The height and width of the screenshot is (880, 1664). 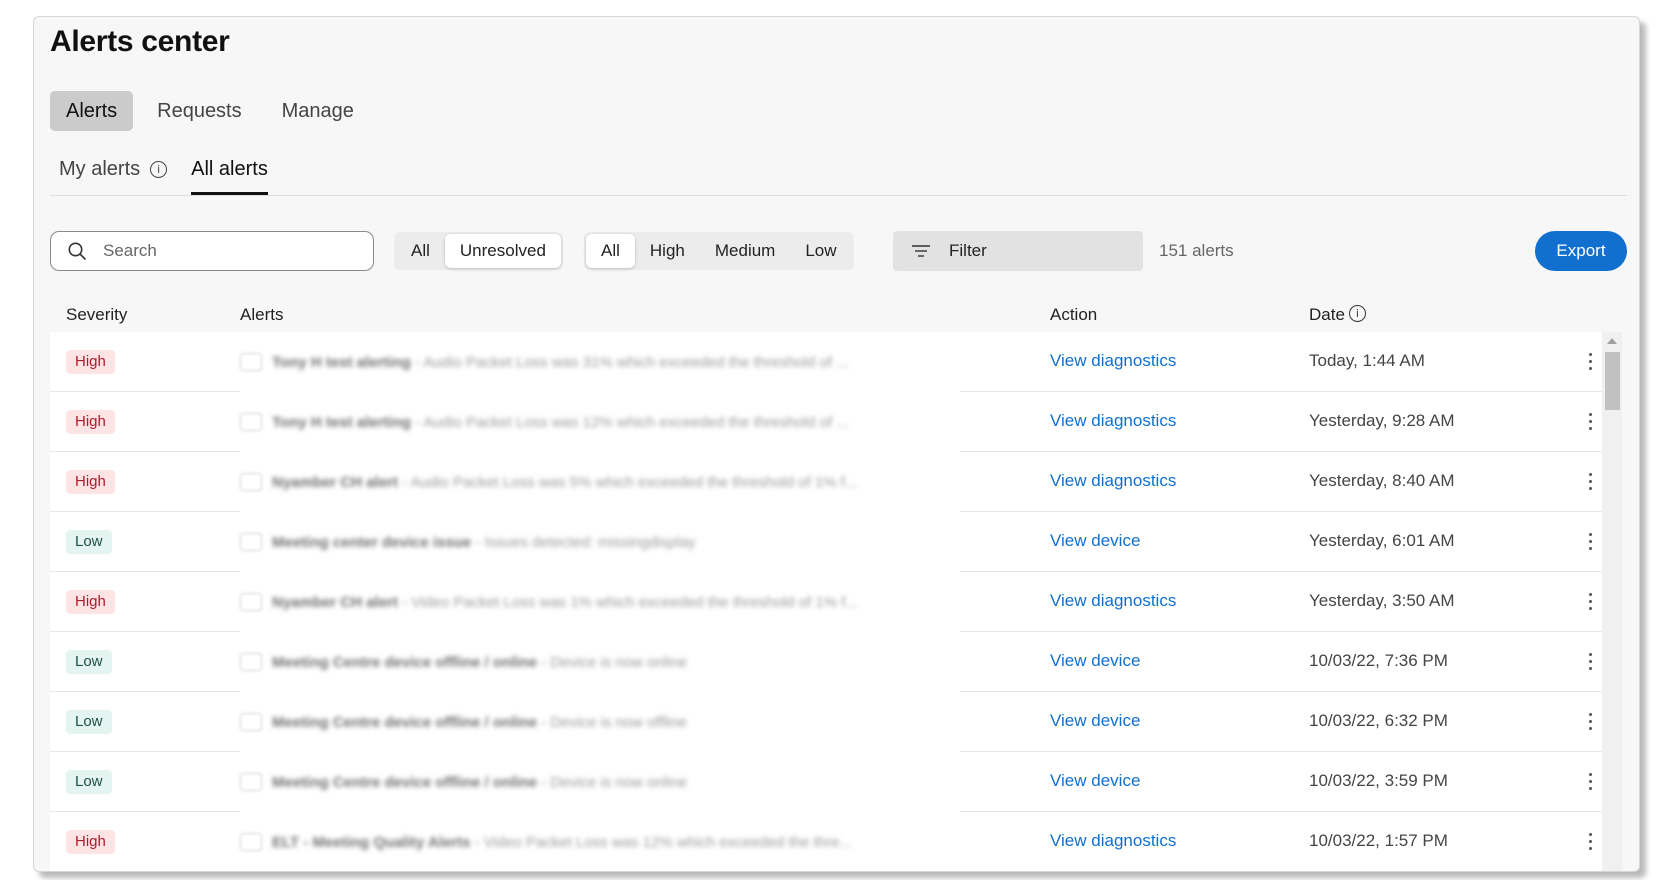 I want to click on date-cell: 10/03/22, 3:59 PM, so click(x=1378, y=780).